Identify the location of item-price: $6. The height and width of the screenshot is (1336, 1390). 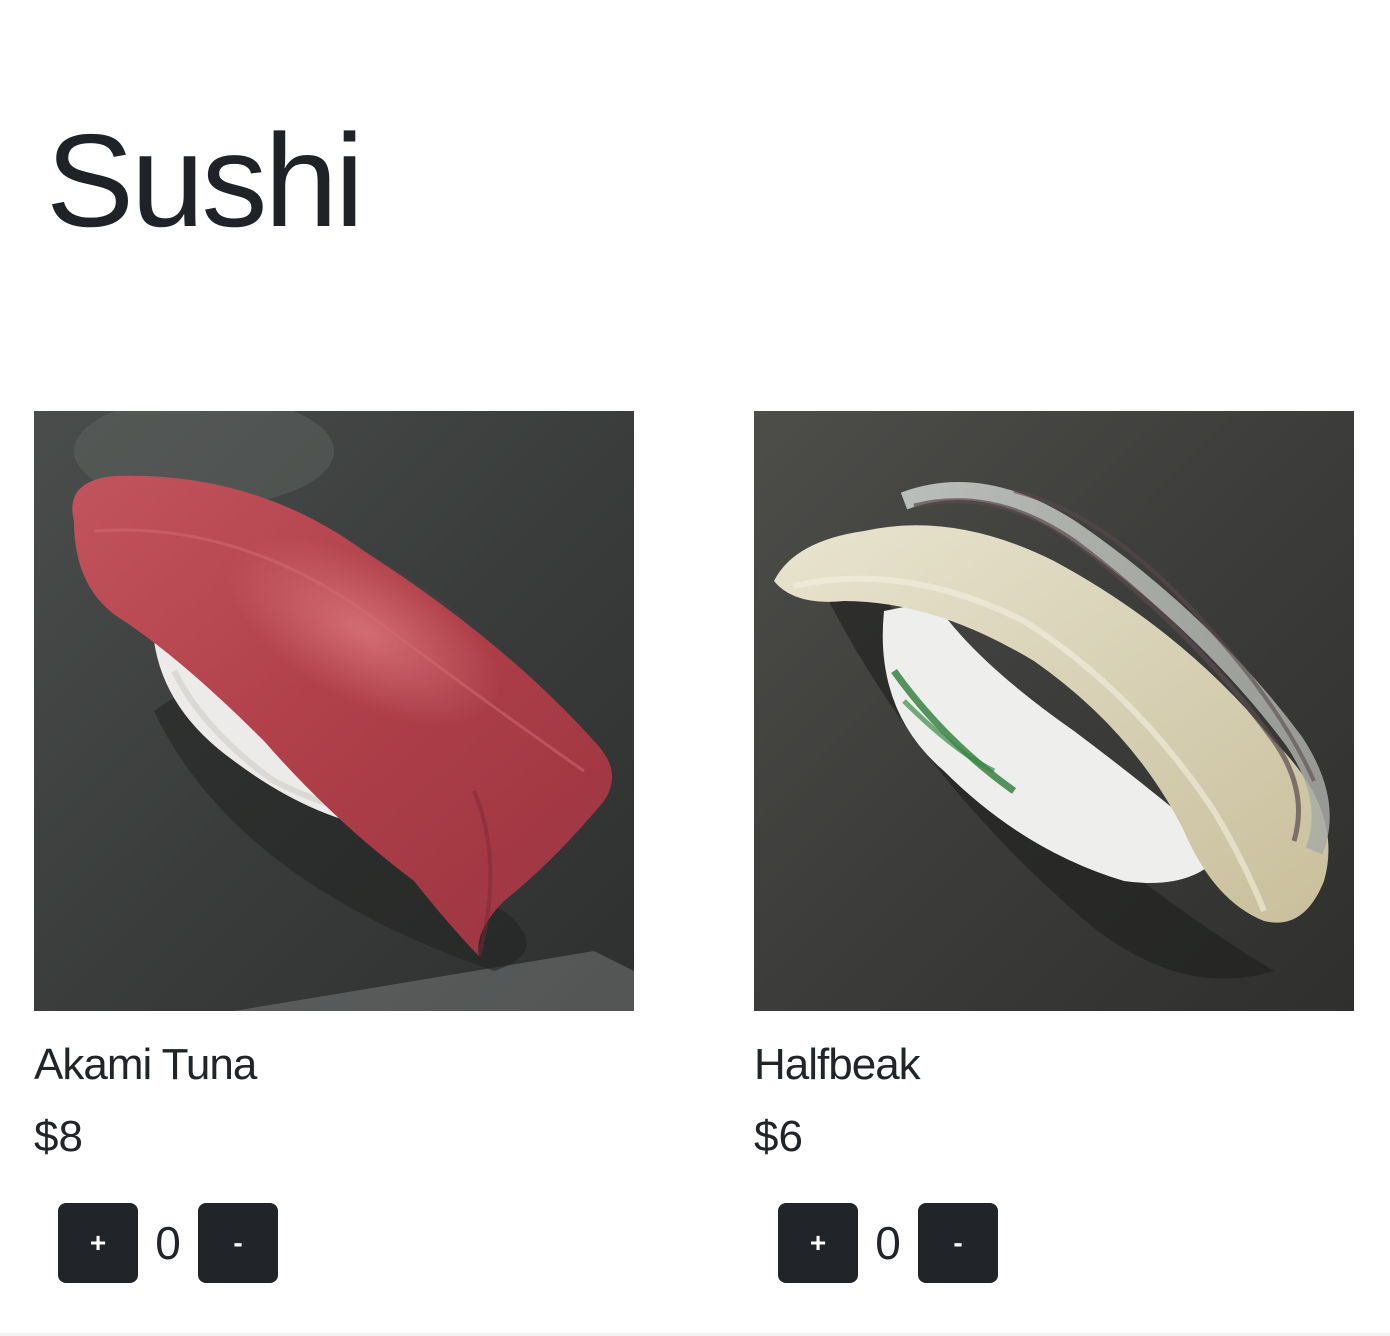
(778, 1136).